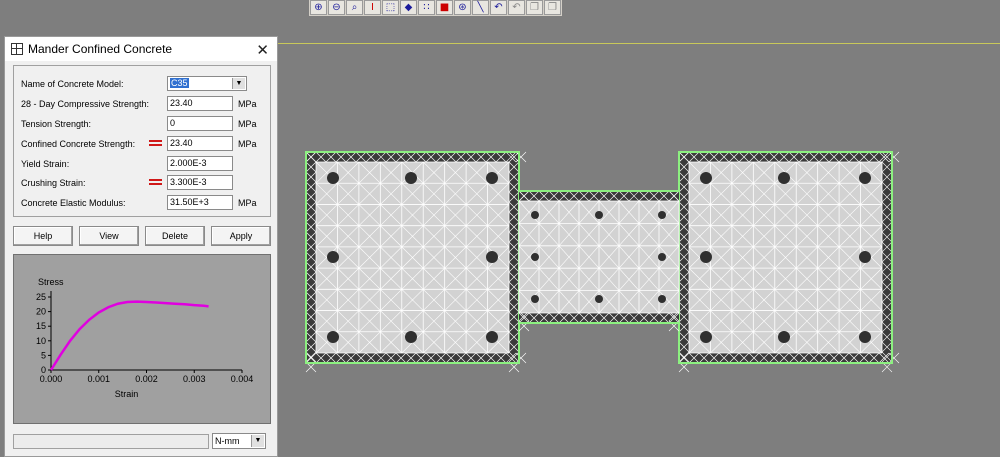  I want to click on toolbar: ⊕ ⊖ ⌕ I ⬚ ◆ ∷ ■ ⊛ ╲ ↶ ↶ ❐ ❐, so click(435, 8).